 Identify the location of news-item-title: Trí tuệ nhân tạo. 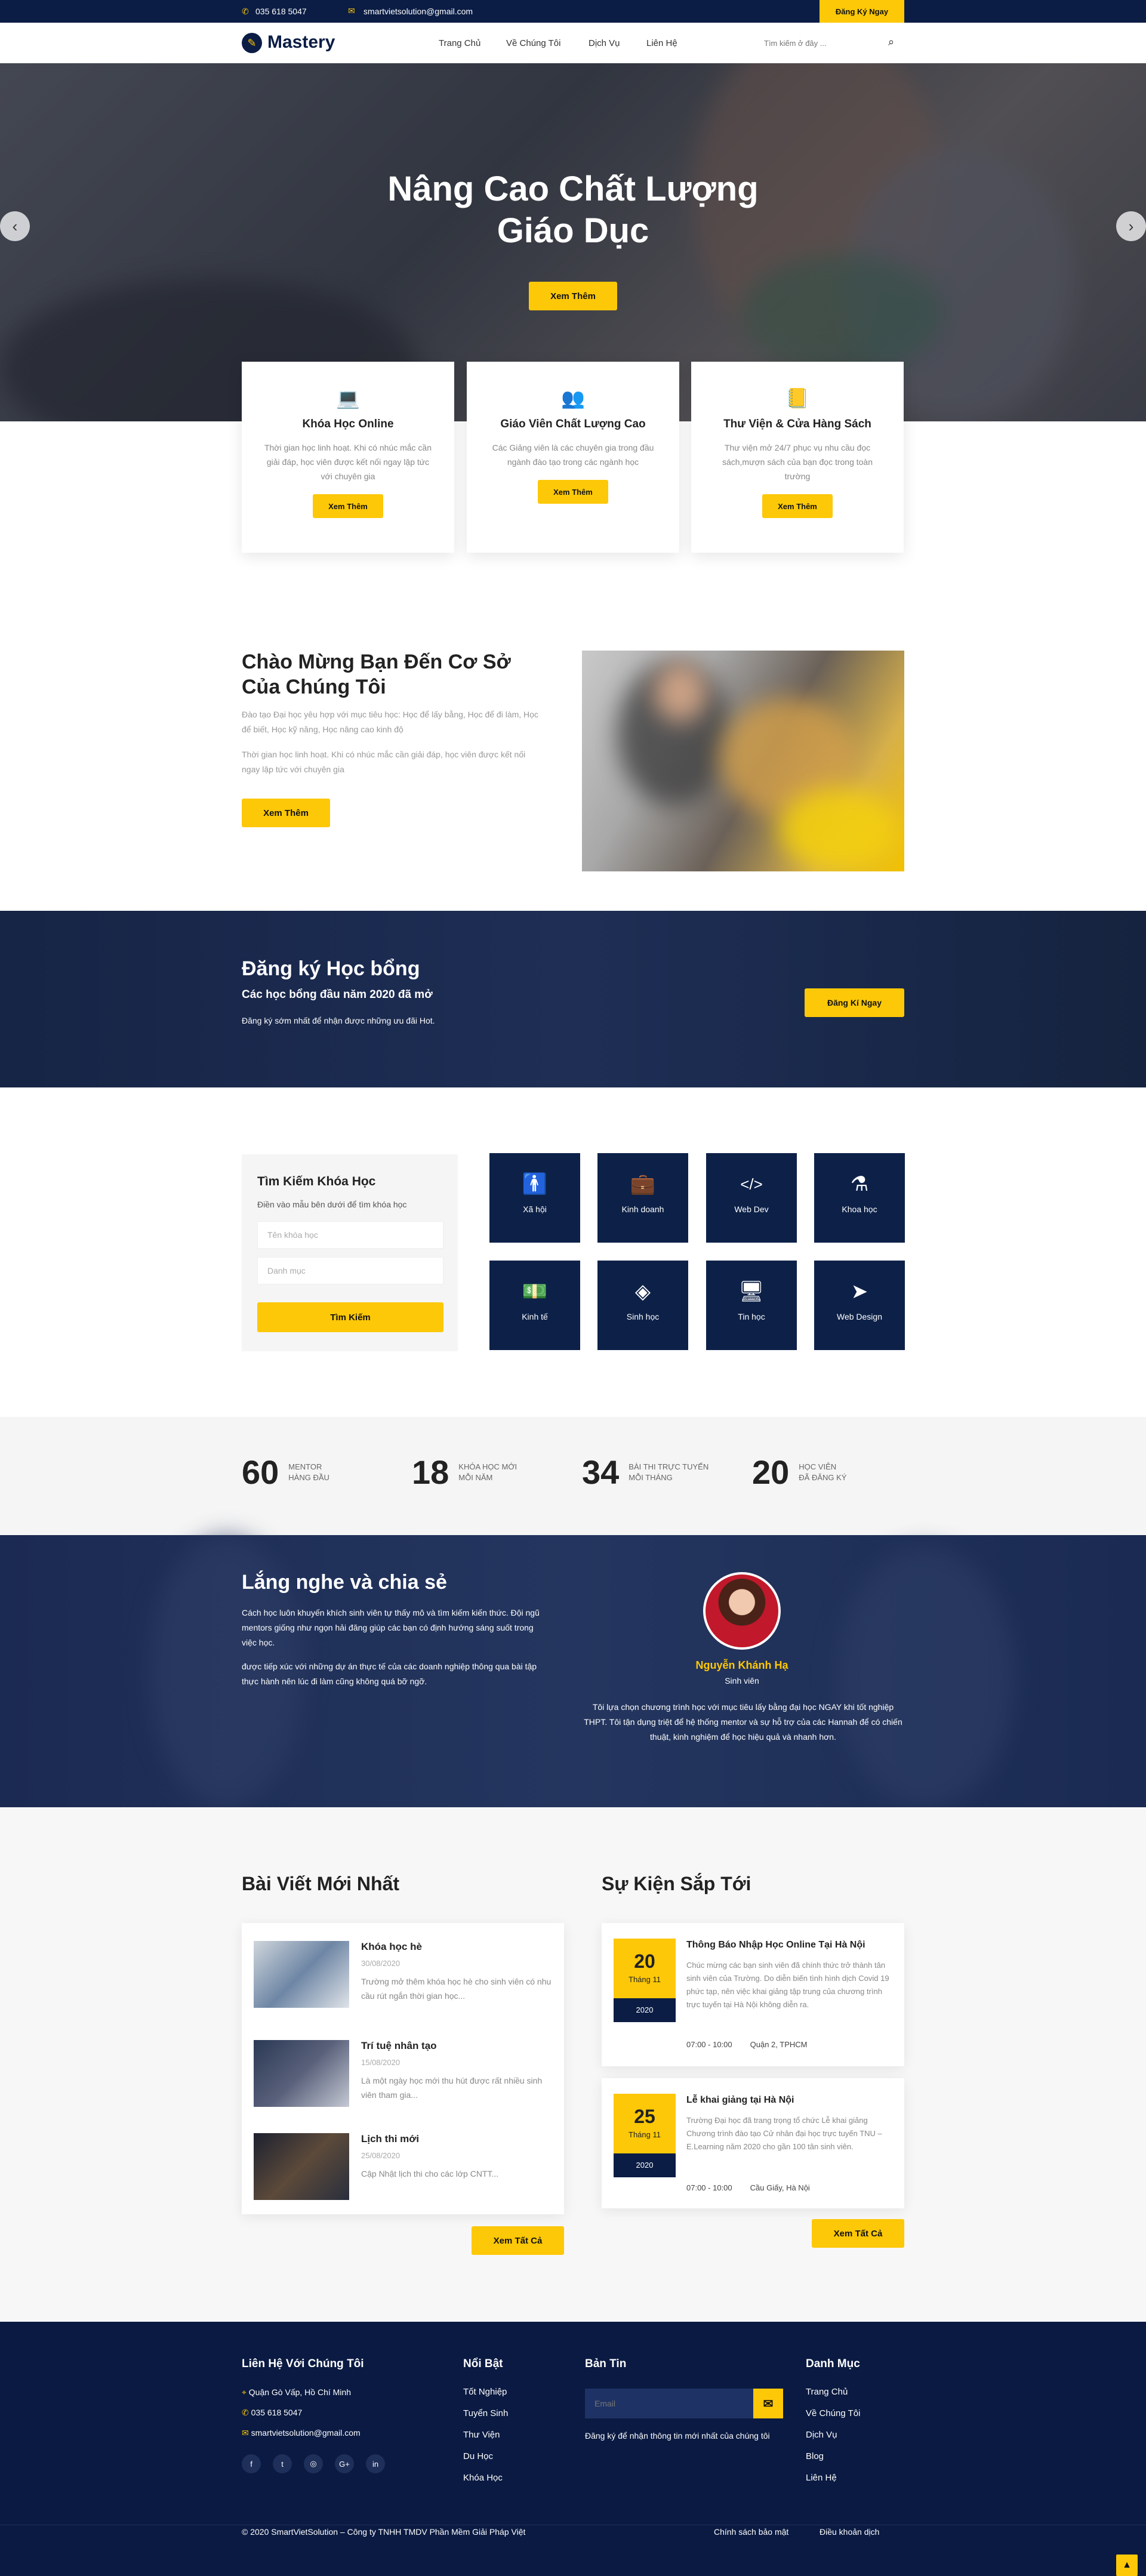
(399, 2046).